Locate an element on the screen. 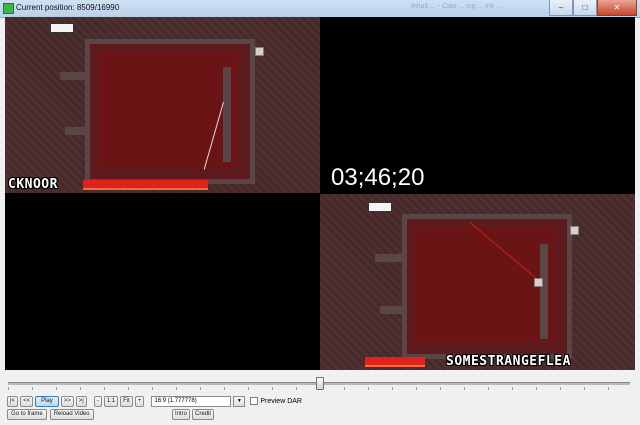  frame-toolbar: Go to frame Reload Video is located at coordinates (50, 414).